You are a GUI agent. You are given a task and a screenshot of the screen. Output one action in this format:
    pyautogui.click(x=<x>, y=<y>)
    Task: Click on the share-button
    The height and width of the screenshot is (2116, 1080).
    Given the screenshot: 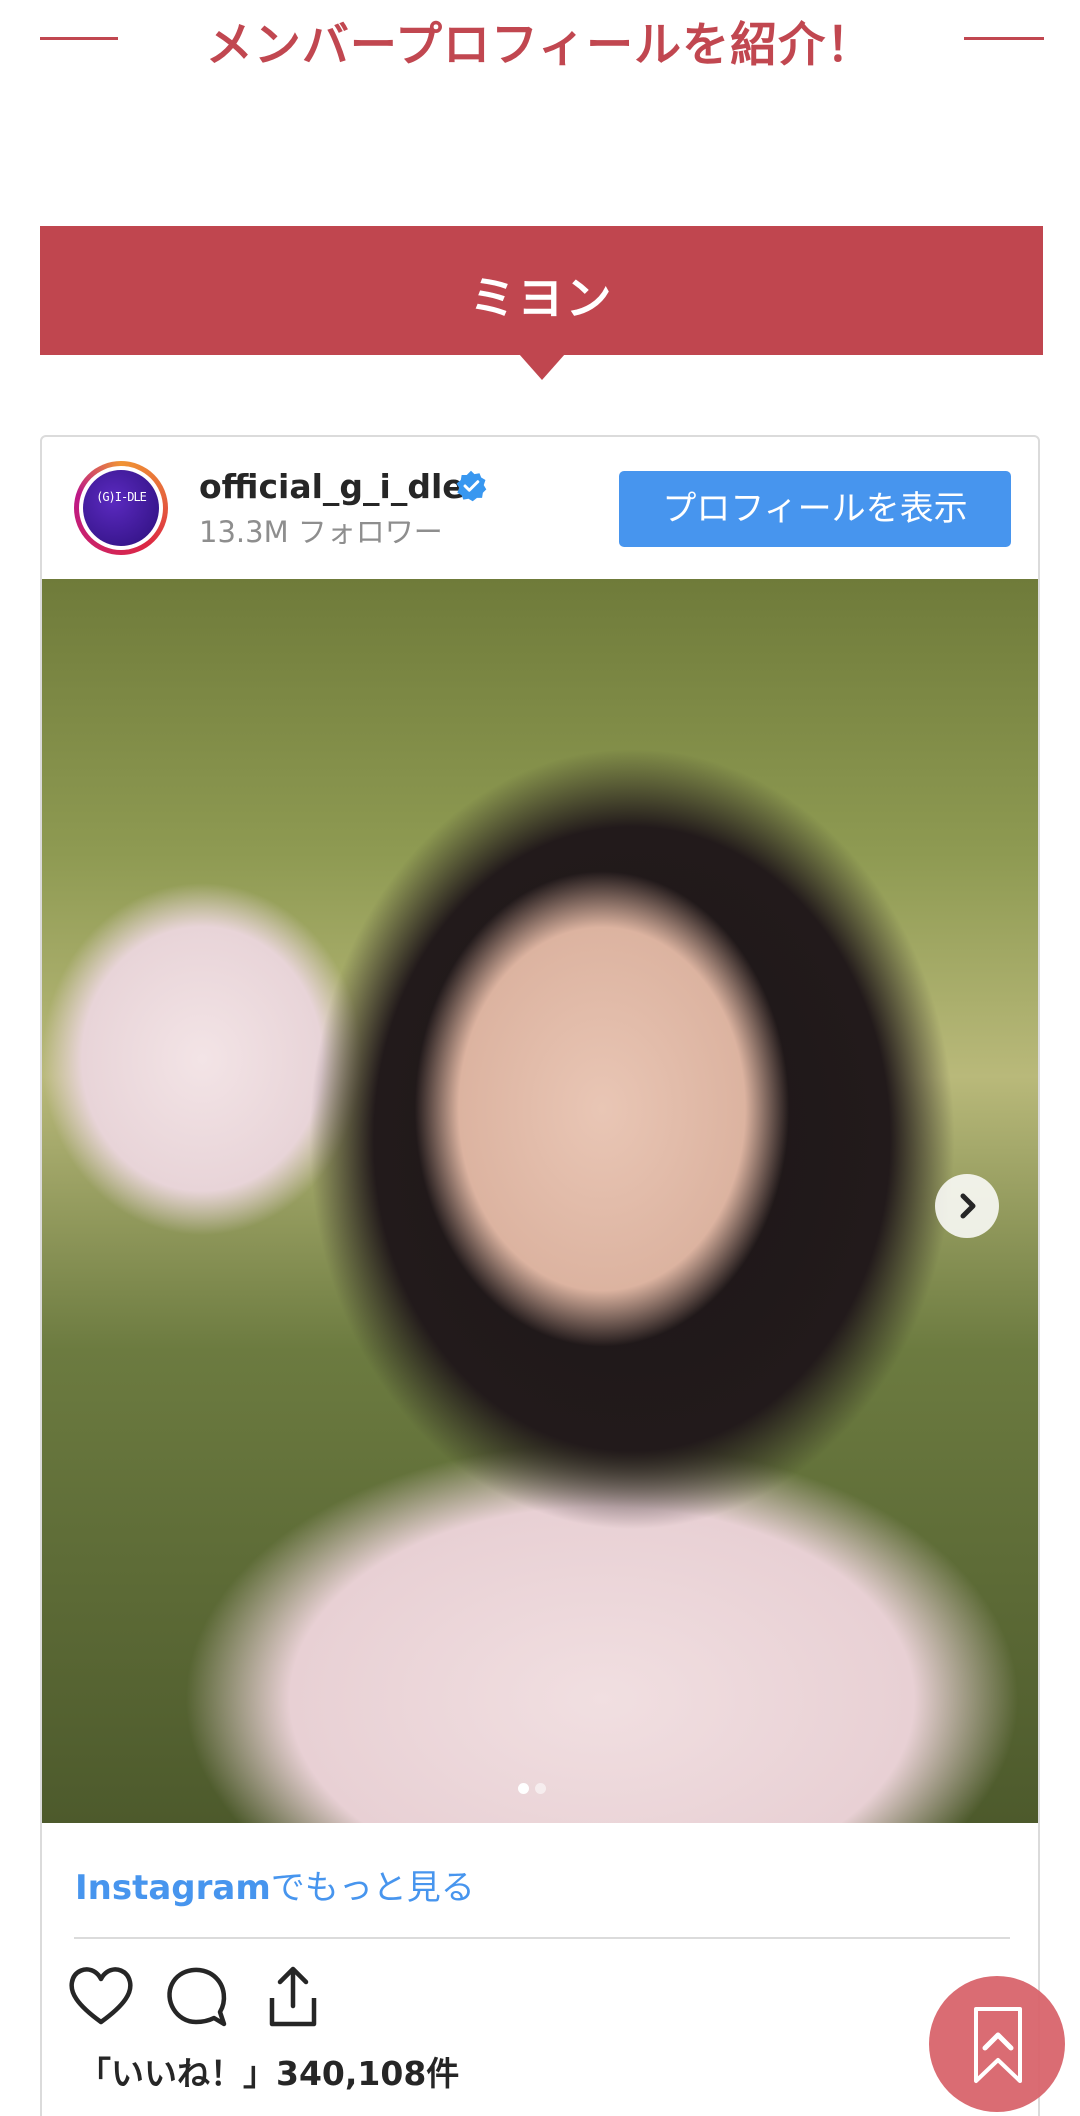 What is the action you would take?
    pyautogui.click(x=293, y=1997)
    